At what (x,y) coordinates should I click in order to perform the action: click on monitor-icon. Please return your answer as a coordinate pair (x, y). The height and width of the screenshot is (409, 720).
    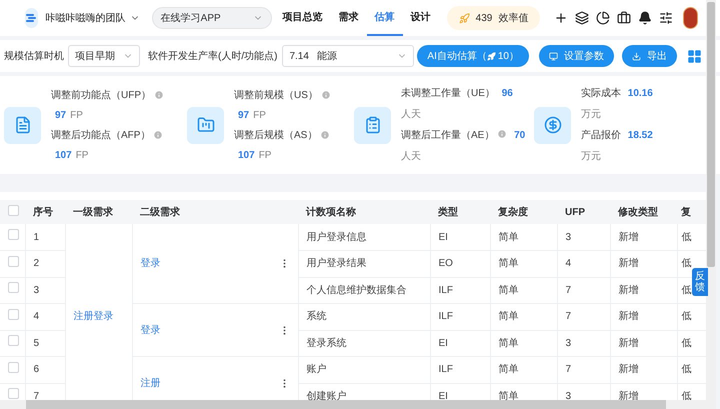
    Looking at the image, I should click on (553, 56).